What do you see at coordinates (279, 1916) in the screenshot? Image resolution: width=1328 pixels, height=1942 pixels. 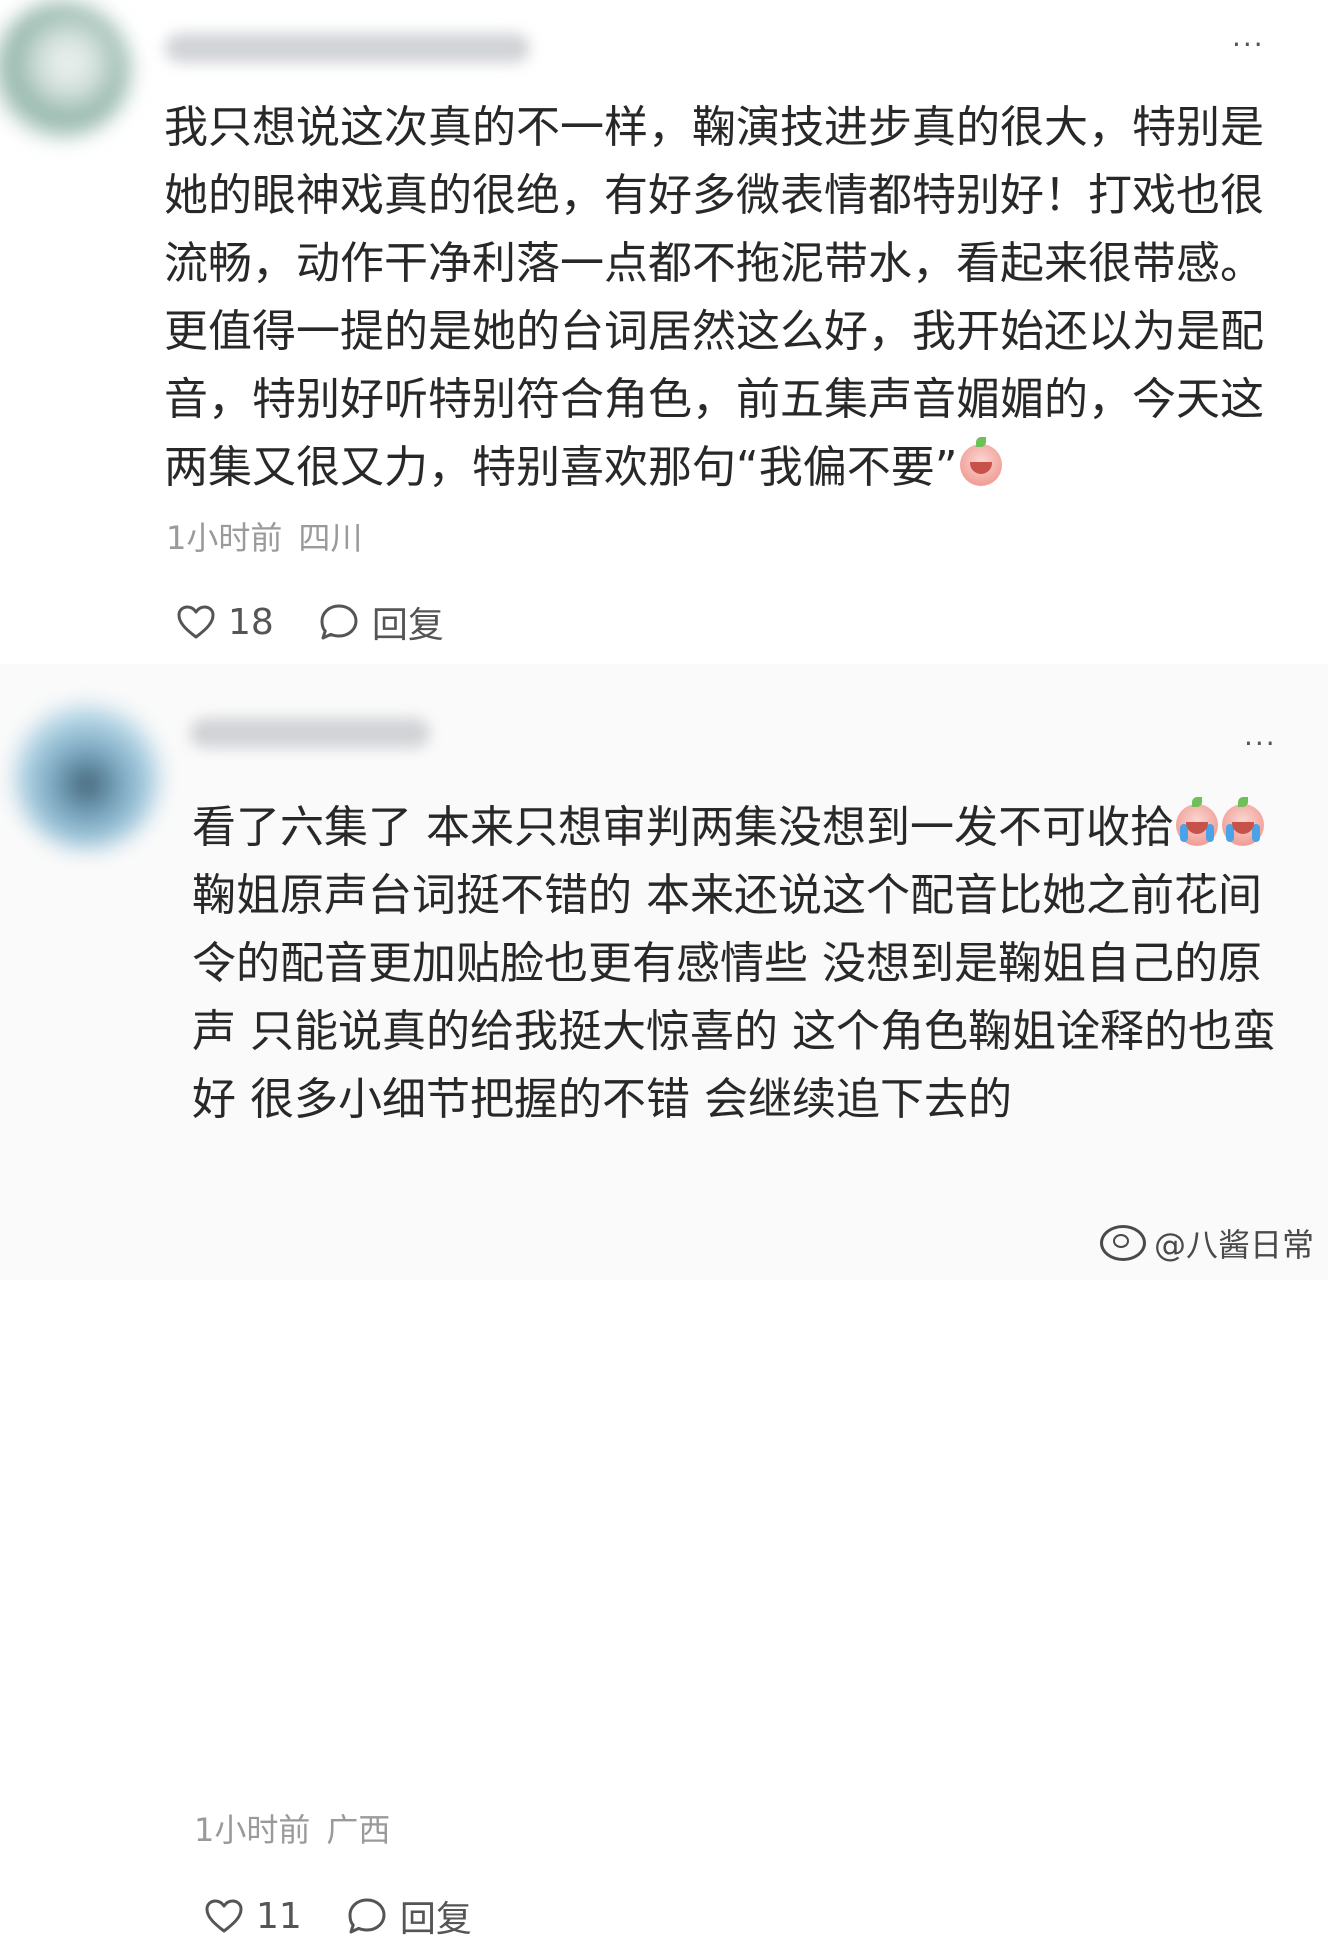 I see `like-count: 11` at bounding box center [279, 1916].